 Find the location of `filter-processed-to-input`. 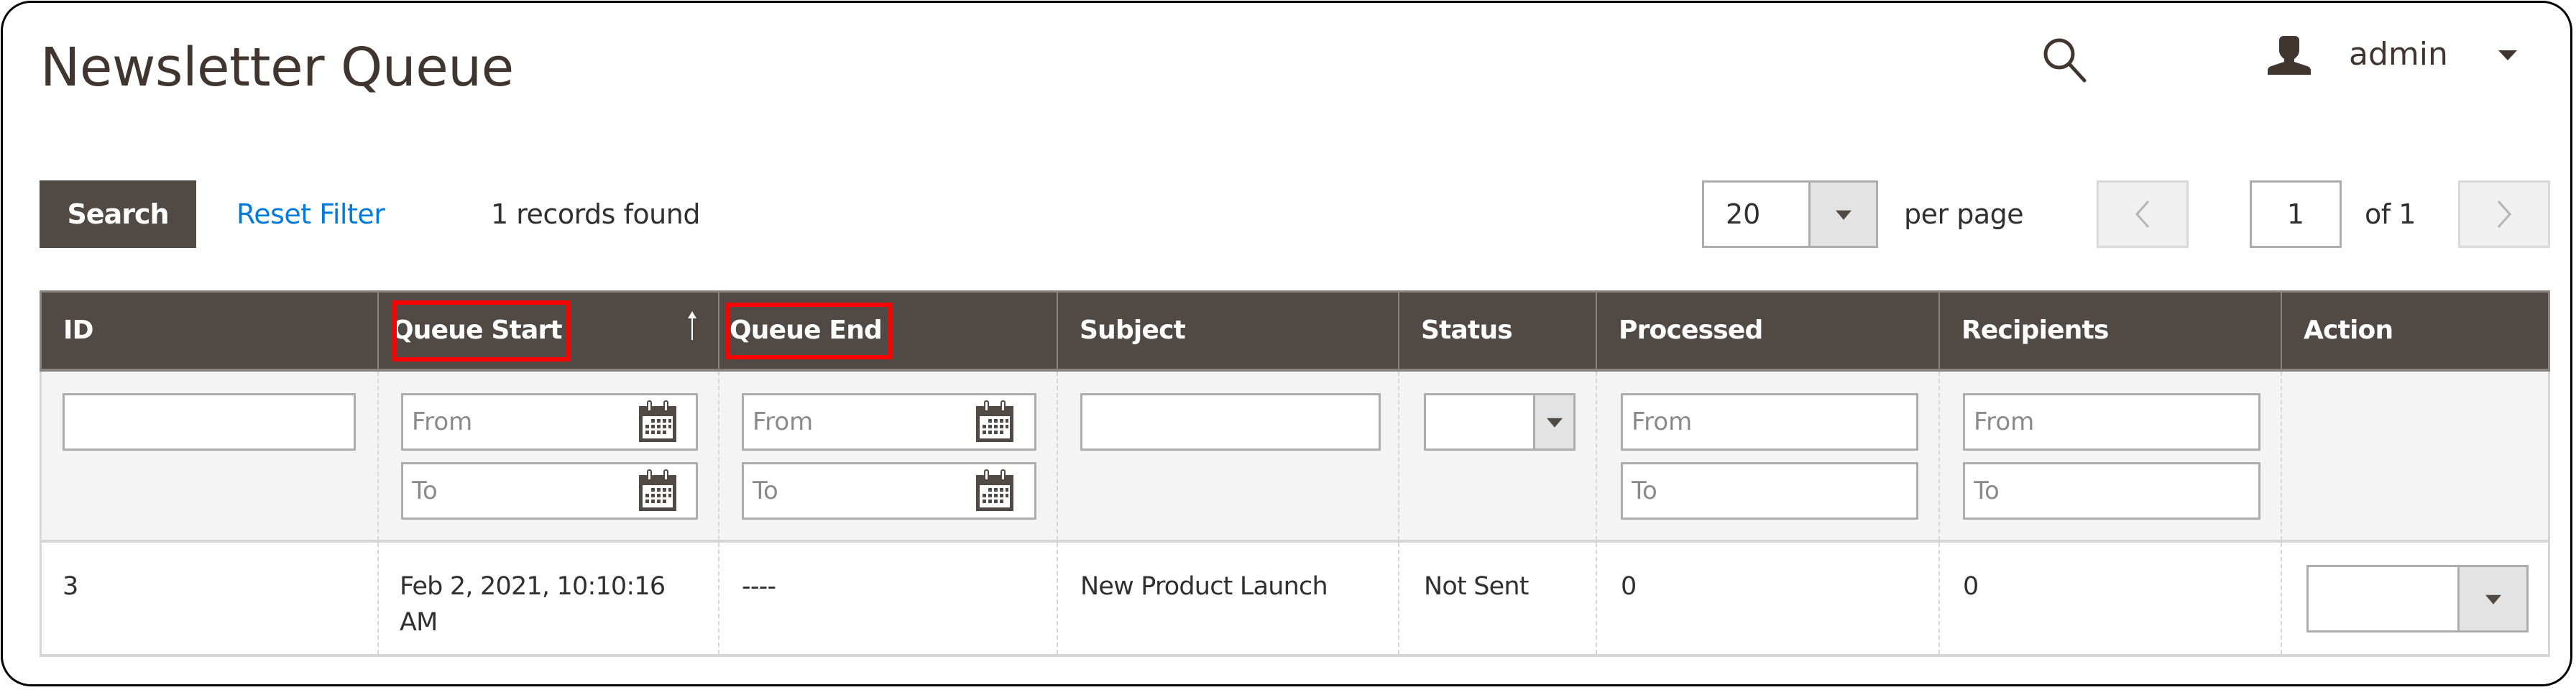

filter-processed-to-input is located at coordinates (1769, 491).